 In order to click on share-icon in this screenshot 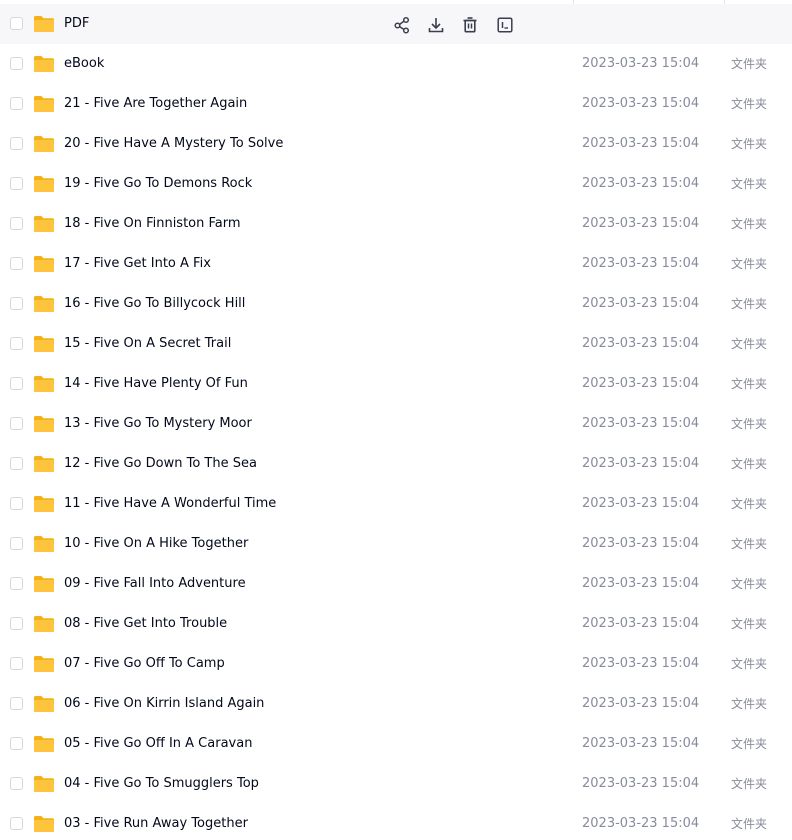, I will do `click(402, 25)`.